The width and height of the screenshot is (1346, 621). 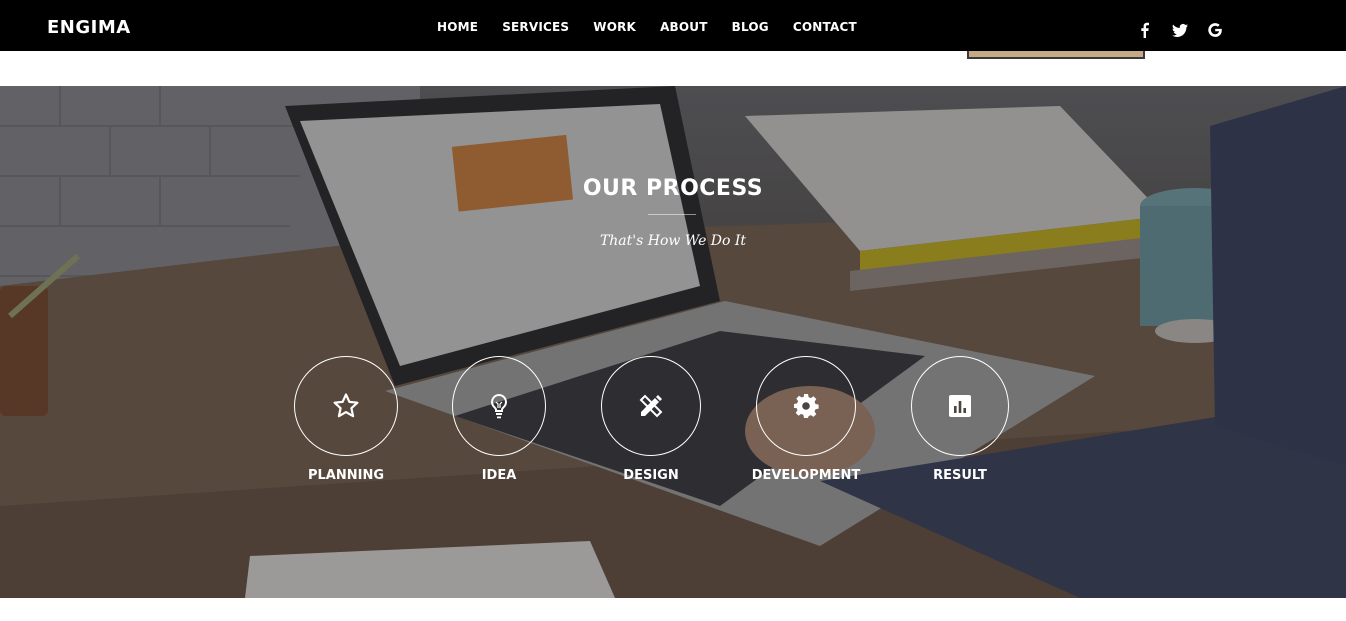 I want to click on main-nav: HOME SERVICES WORK ABOUT BLOG CONTACT, so click(x=659, y=27).